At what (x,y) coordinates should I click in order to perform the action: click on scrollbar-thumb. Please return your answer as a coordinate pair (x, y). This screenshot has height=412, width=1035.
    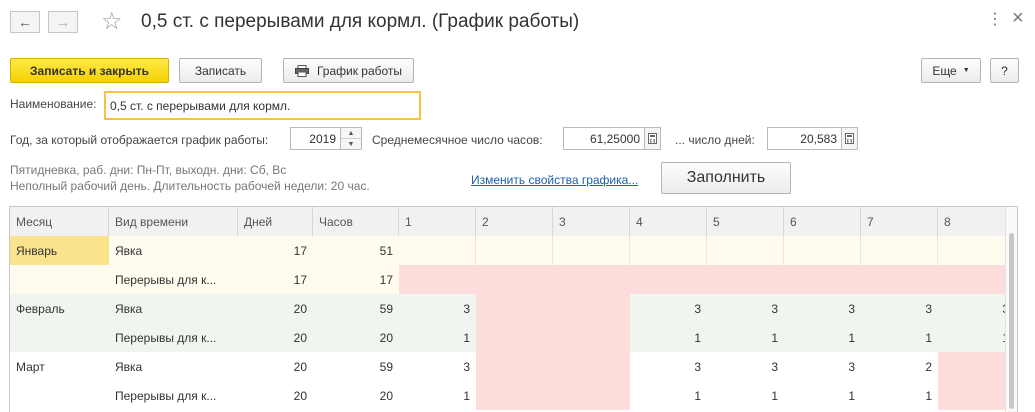
    Looking at the image, I should click on (1011, 321).